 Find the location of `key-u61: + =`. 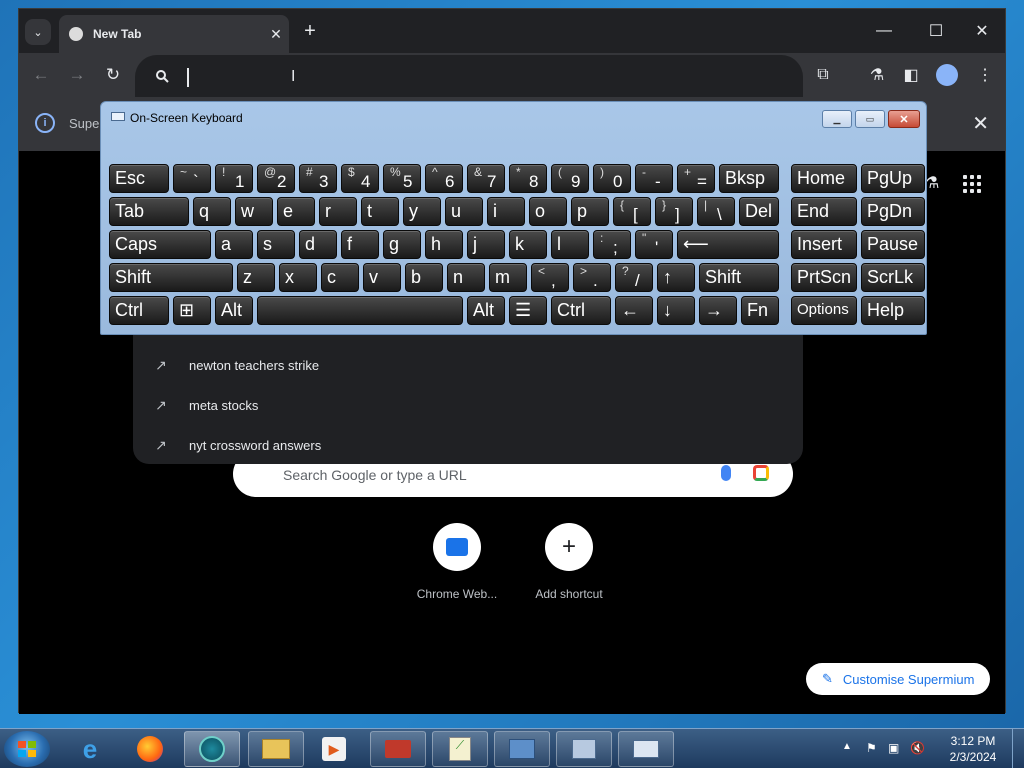

key-u61: + = is located at coordinates (696, 178).